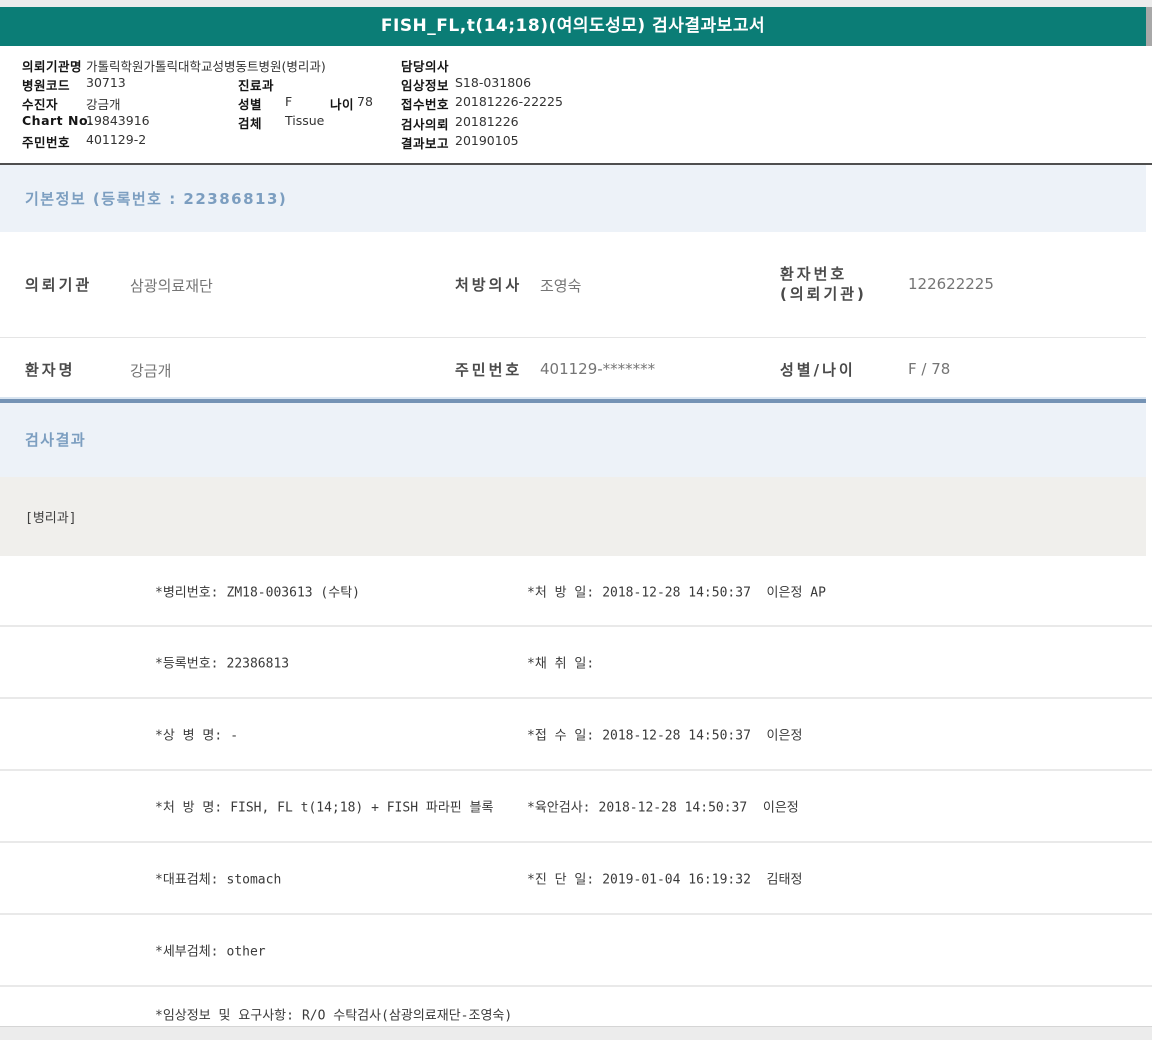 Image resolution: width=1152 pixels, height=1040 pixels. I want to click on result-label: *채 취 일:, so click(561, 664).